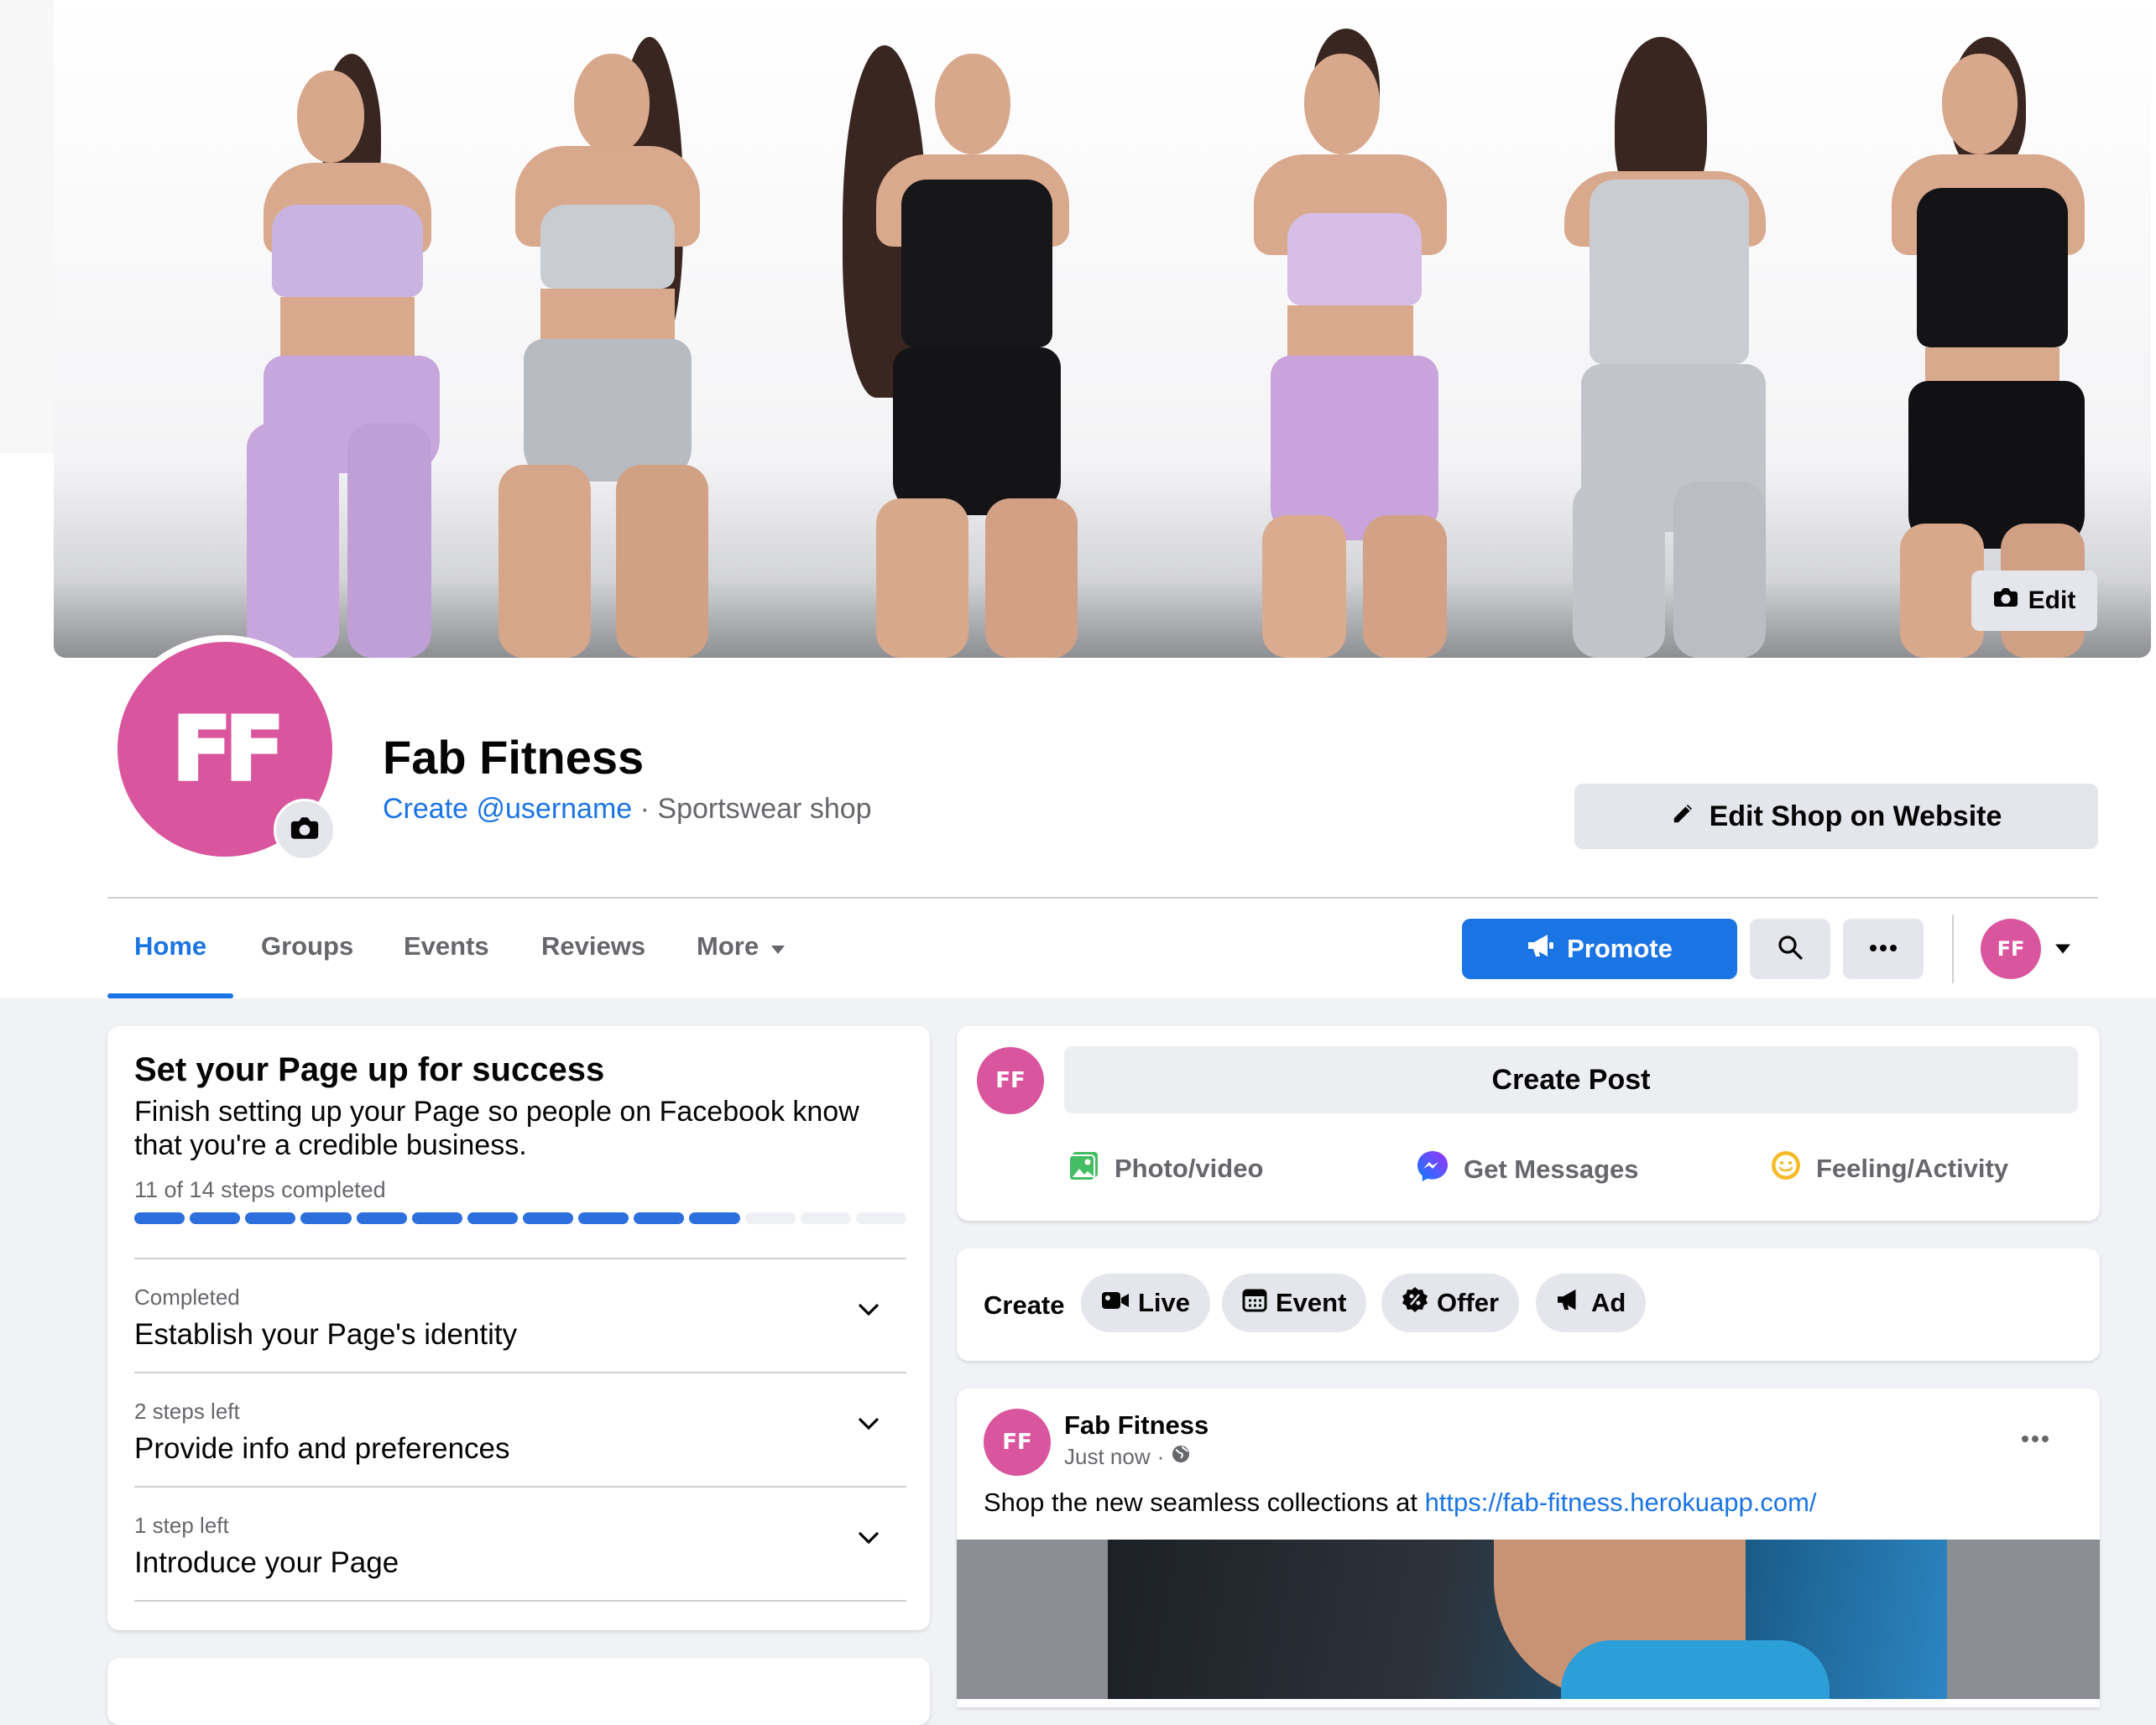 This screenshot has width=2156, height=1725. Describe the element at coordinates (1136, 1425) in the screenshot. I see `post-author-name: Fab Fitness` at that location.